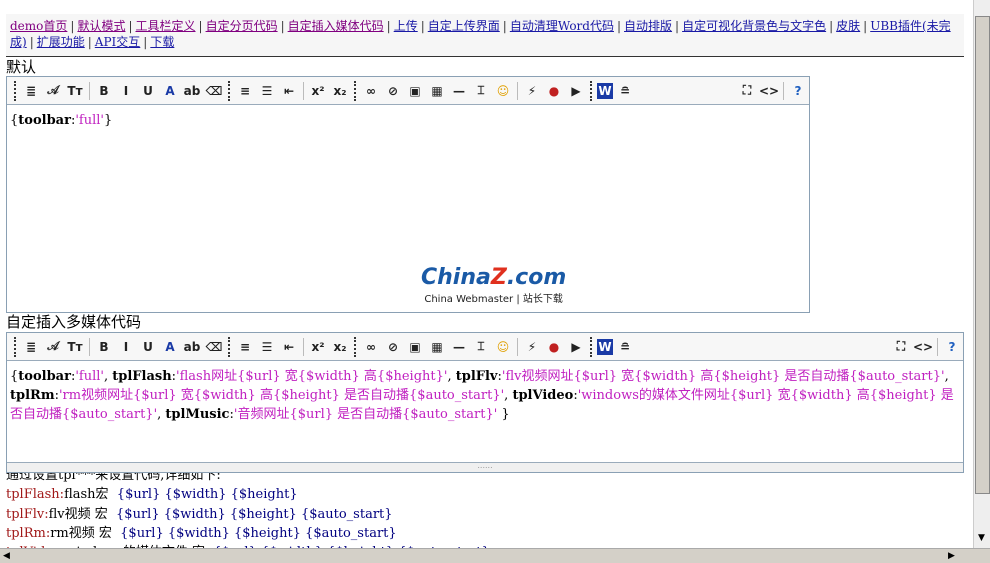 The height and width of the screenshot is (563, 990). What do you see at coordinates (81, 533) in the screenshot?
I see `note-desc: rm视频 宏` at bounding box center [81, 533].